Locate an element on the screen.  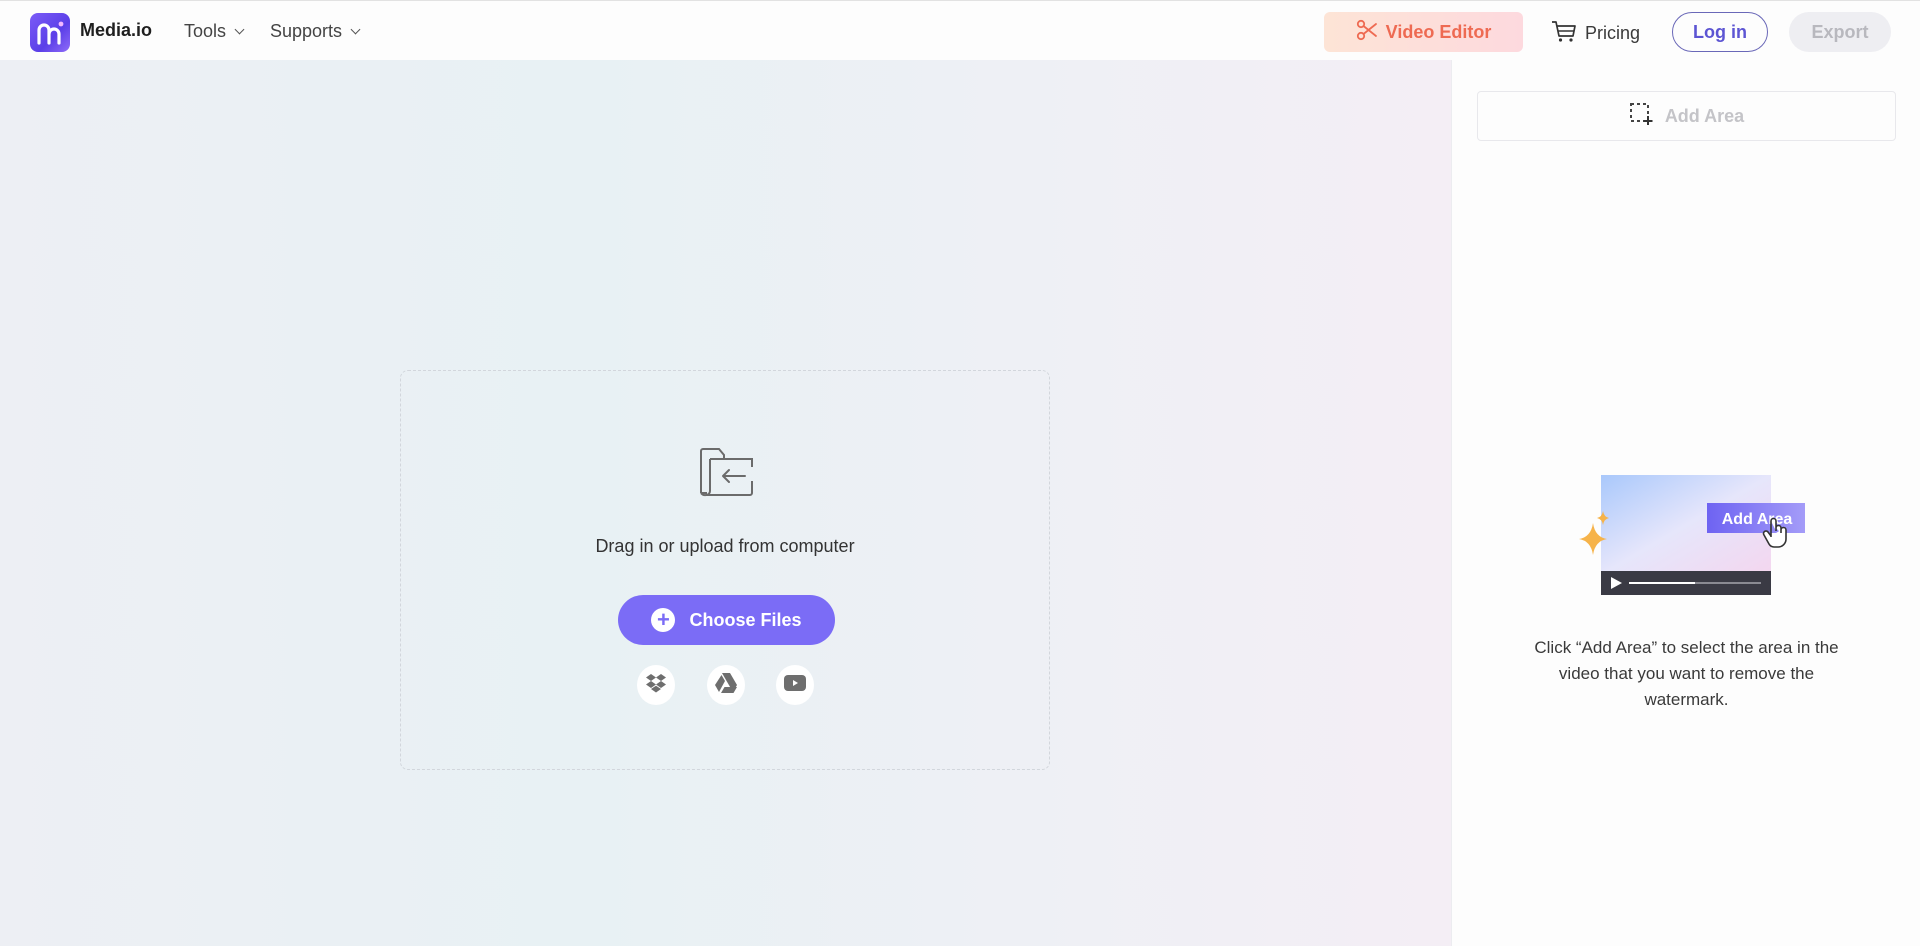
folder-upload-icon is located at coordinates (726, 471).